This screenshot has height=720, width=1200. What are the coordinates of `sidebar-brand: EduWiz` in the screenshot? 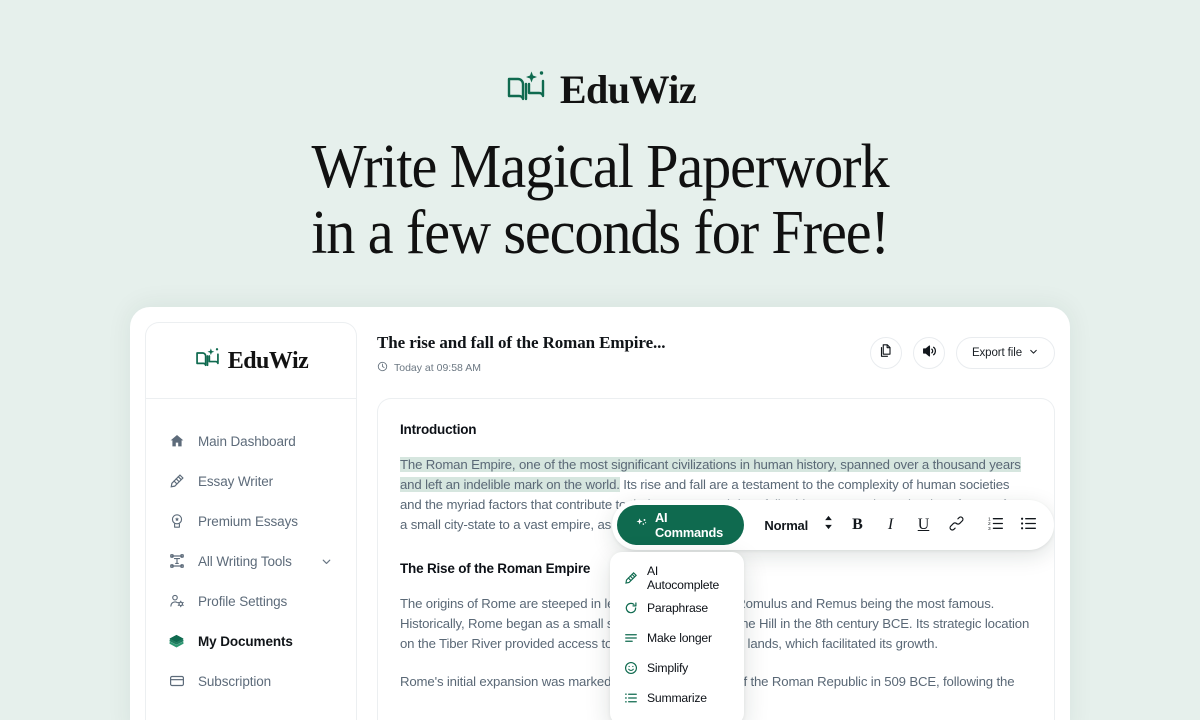 It's located at (251, 361).